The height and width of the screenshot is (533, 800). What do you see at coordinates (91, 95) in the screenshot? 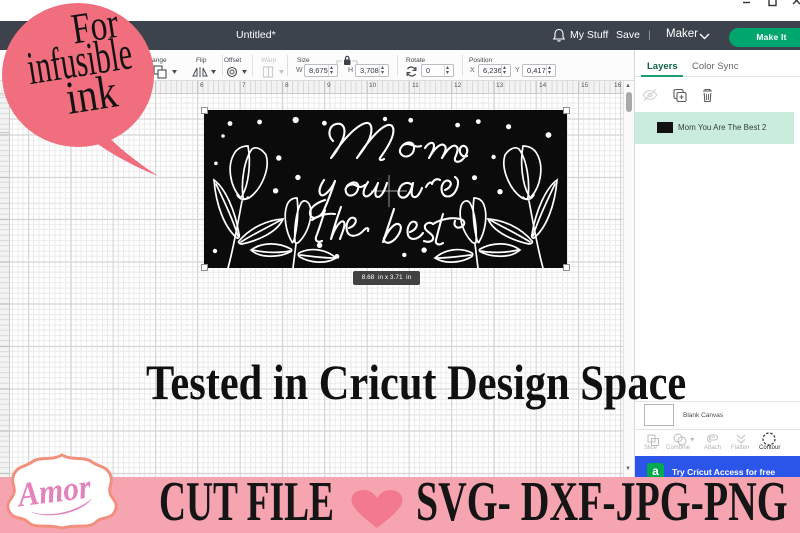
I see `svg-text: ink` at bounding box center [91, 95].